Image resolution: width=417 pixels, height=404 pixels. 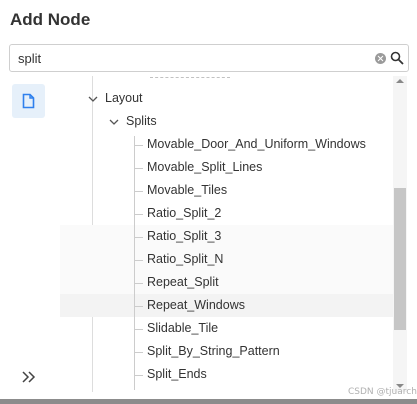 What do you see at coordinates (382, 392) in the screenshot?
I see `watermark: CSDN @tjuarch` at bounding box center [382, 392].